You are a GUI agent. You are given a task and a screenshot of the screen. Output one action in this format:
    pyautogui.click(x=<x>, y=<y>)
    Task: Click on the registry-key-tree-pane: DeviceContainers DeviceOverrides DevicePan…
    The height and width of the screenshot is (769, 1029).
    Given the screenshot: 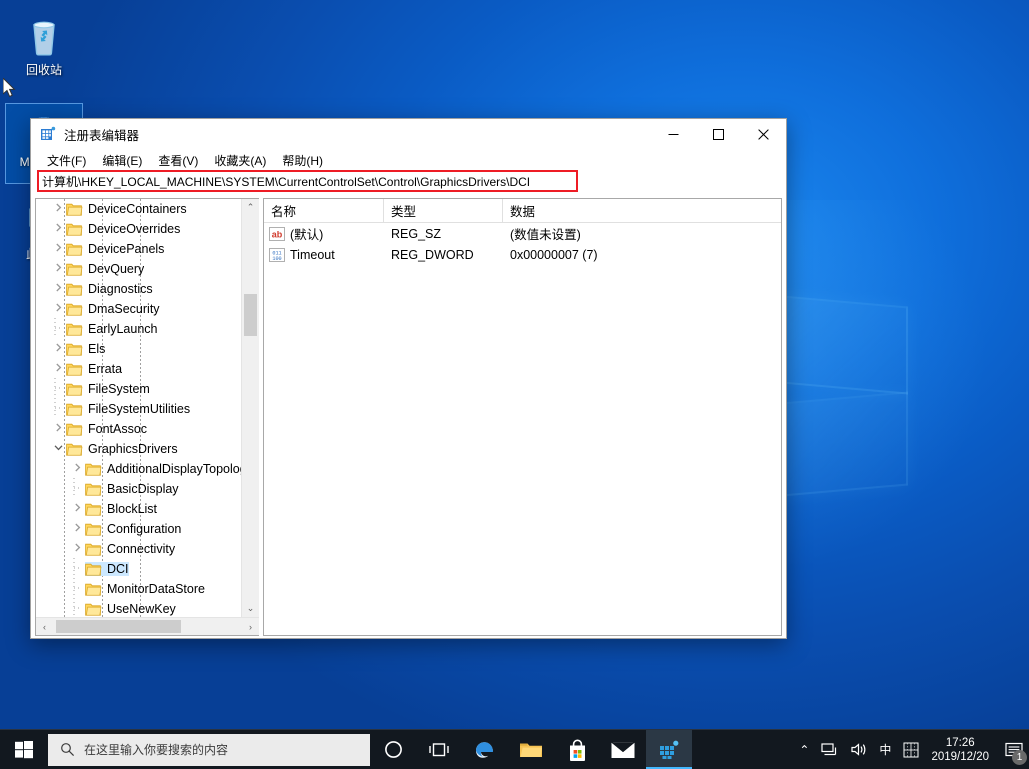 What is the action you would take?
    pyautogui.click(x=147, y=417)
    